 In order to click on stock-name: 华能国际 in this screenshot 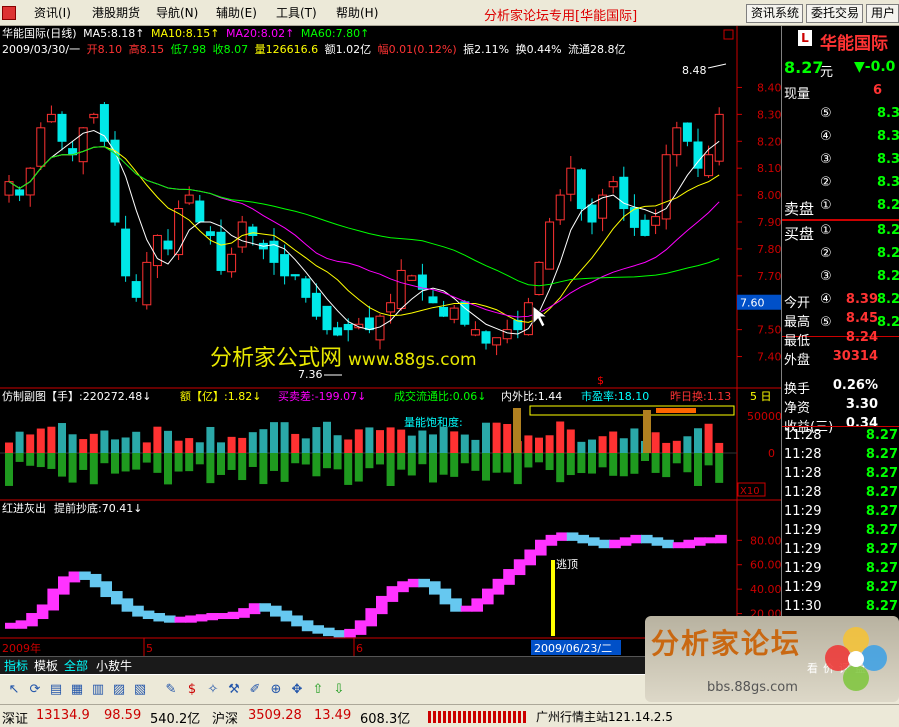, I will do `click(854, 44)`.